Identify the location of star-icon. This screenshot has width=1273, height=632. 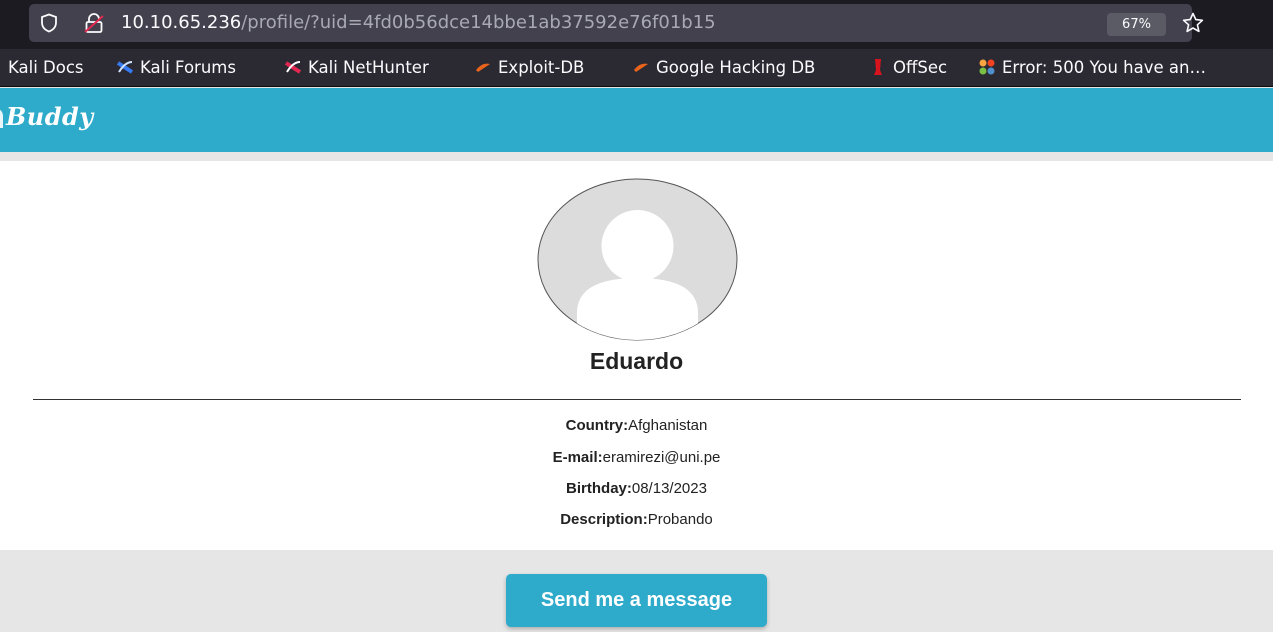
(1193, 23).